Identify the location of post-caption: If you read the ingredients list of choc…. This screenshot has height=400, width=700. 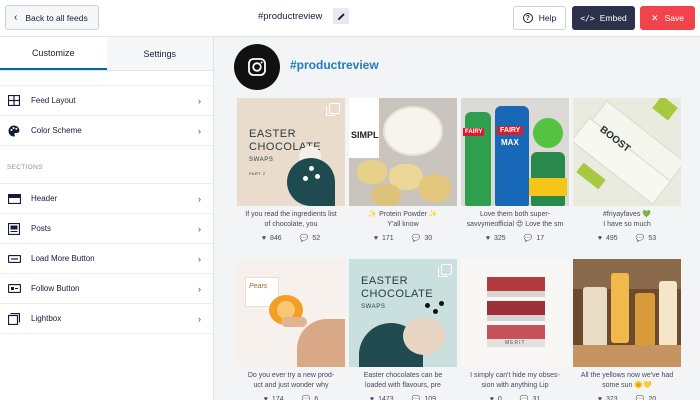
(291, 220).